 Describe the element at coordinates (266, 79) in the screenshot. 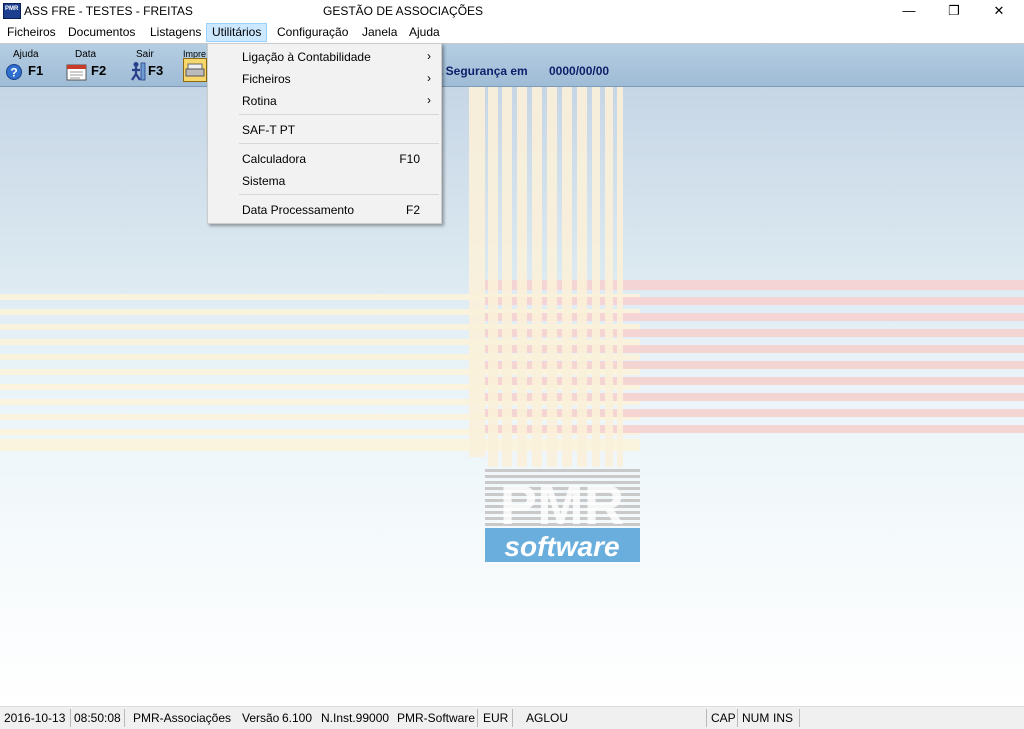

I see `menu-item-label: Ficheiros` at that location.